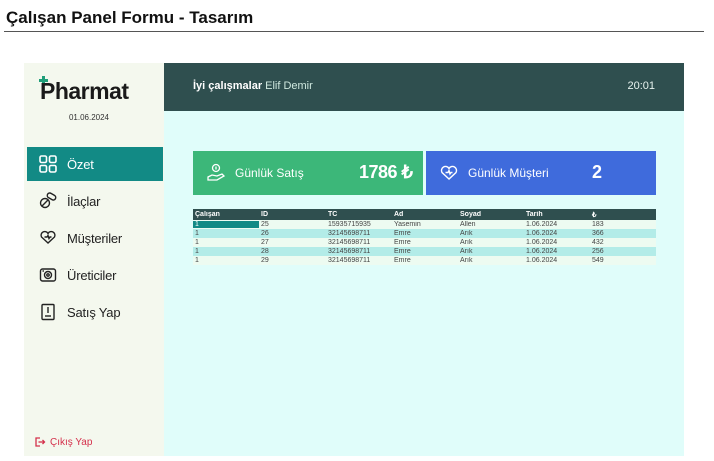 The image size is (714, 461). Describe the element at coordinates (557, 214) in the screenshot. I see `column-header: Tarih` at that location.